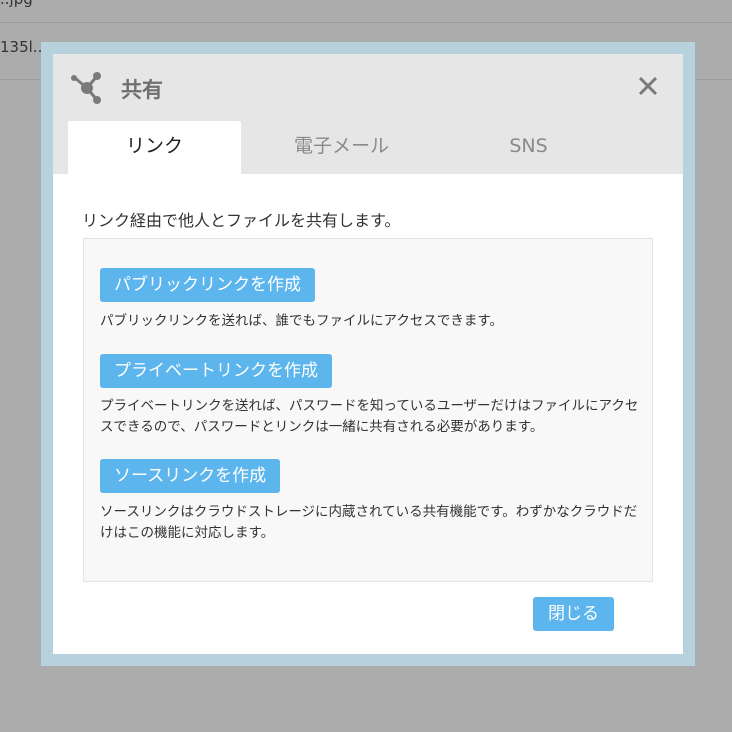 The image size is (732, 732). I want to click on create-public-link-button: パブリックリンクを作成, so click(207, 285).